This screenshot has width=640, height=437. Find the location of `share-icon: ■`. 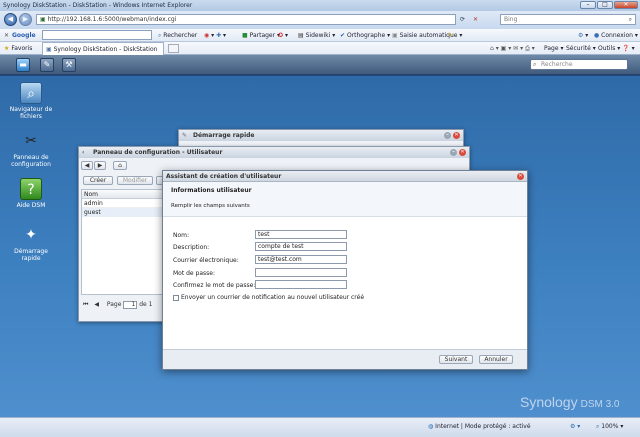

share-icon: ■ is located at coordinates (245, 35).